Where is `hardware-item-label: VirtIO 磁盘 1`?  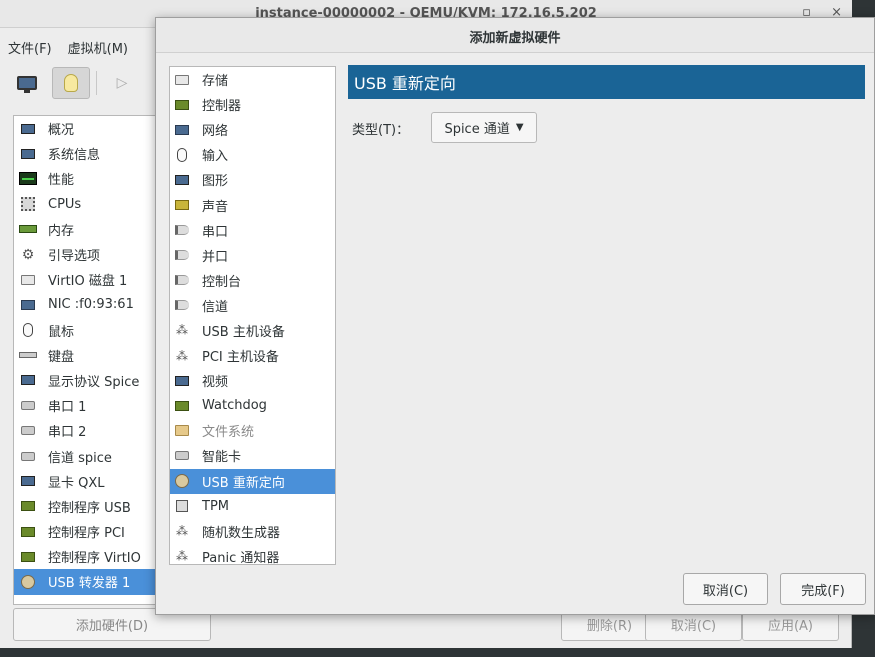
hardware-item-label: VirtIO 磁盘 1 is located at coordinates (88, 282).